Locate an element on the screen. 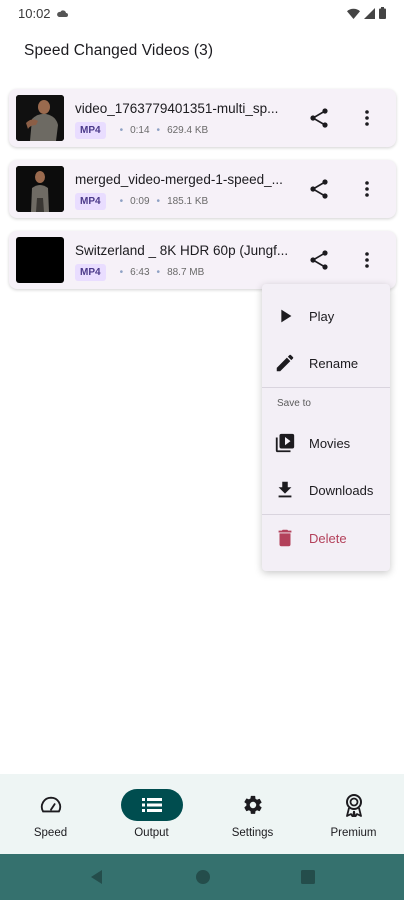 This screenshot has height=900, width=404. battery-icon is located at coordinates (382, 13).